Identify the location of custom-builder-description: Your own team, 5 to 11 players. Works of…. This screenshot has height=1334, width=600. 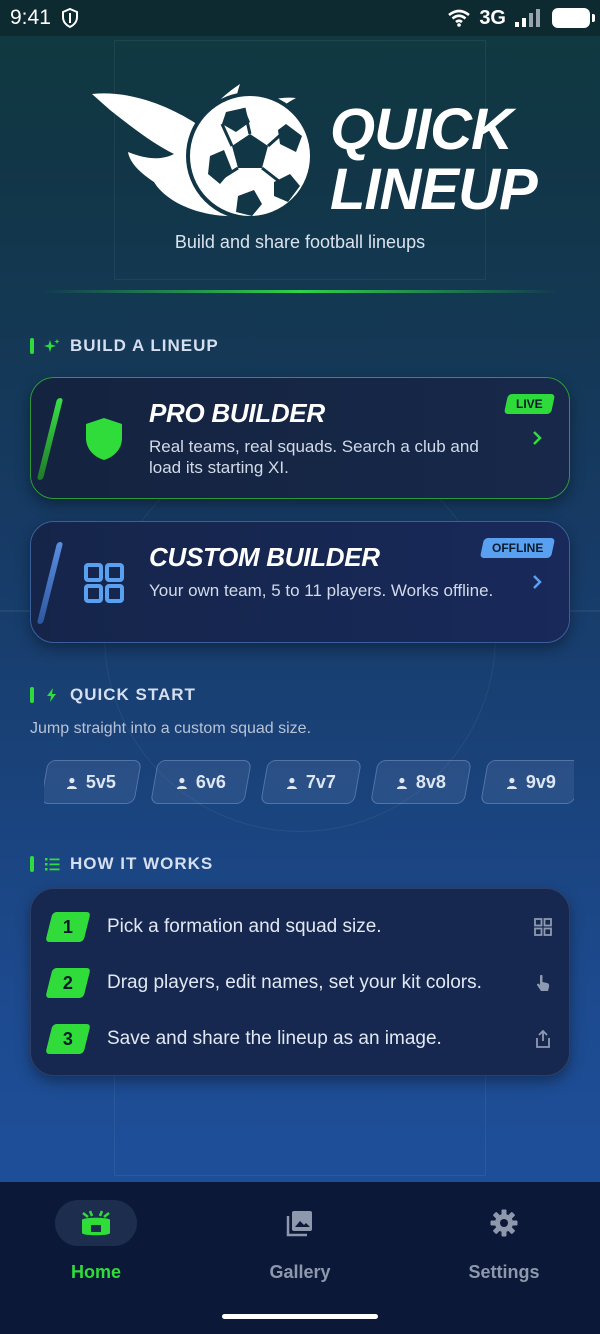
(321, 590).